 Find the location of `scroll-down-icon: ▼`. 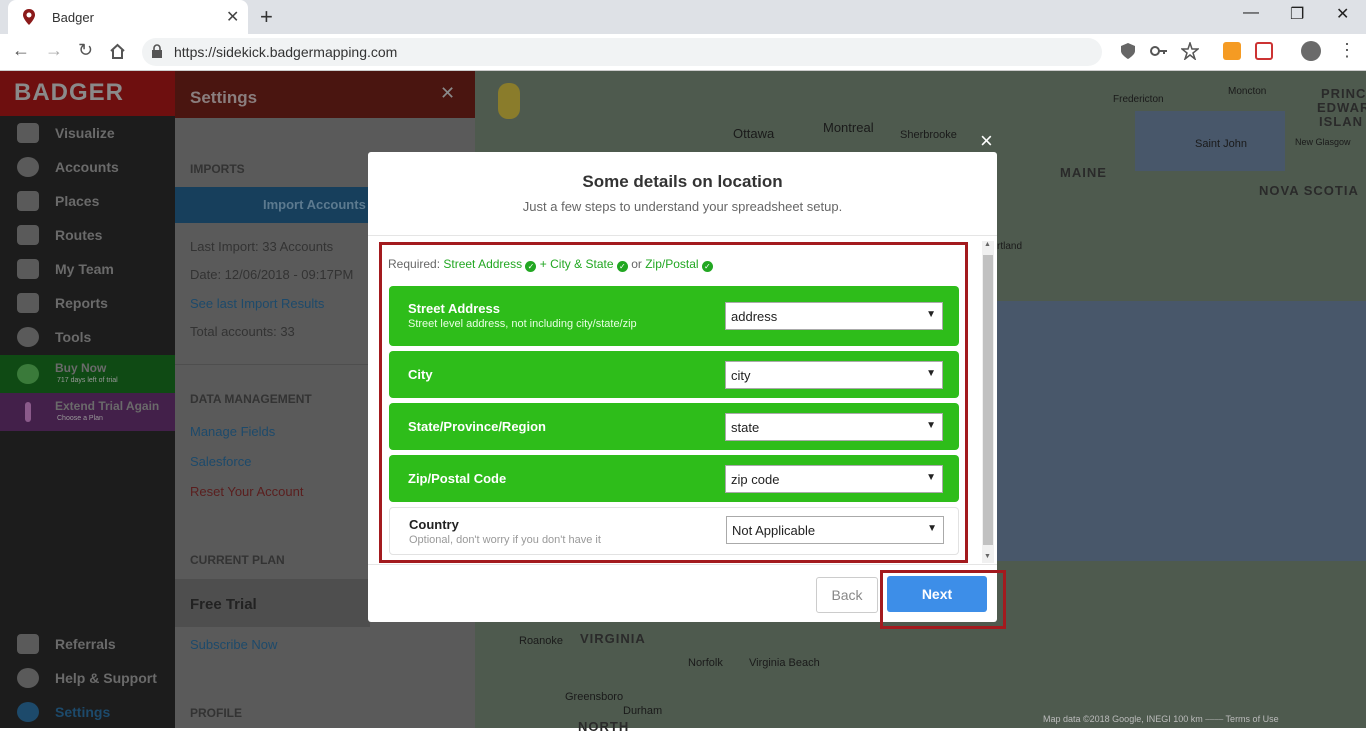

scroll-down-icon: ▼ is located at coordinates (987, 556).